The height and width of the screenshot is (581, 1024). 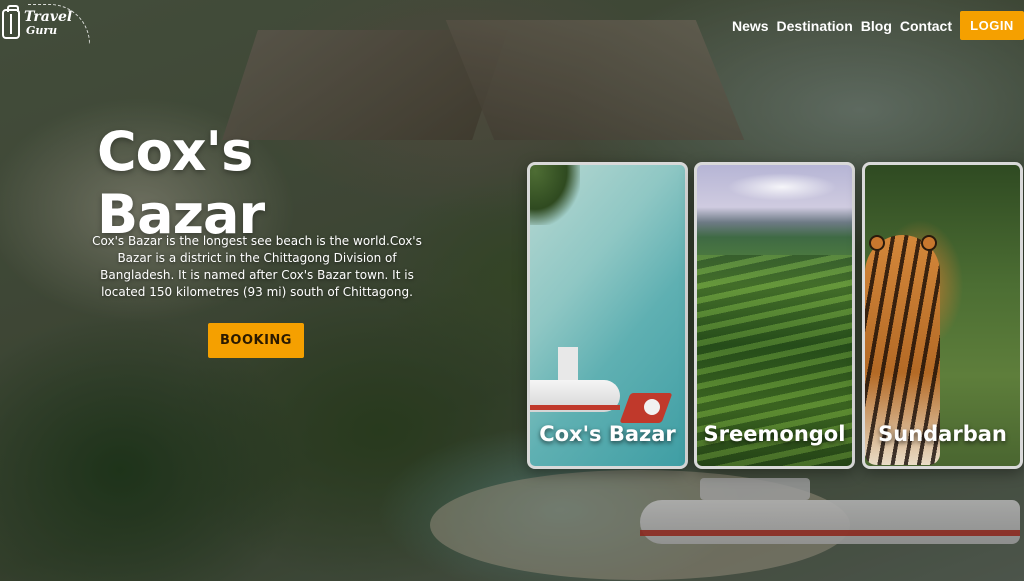 I want to click on destination-card-sreemongol: Sreemongol, so click(x=774, y=315).